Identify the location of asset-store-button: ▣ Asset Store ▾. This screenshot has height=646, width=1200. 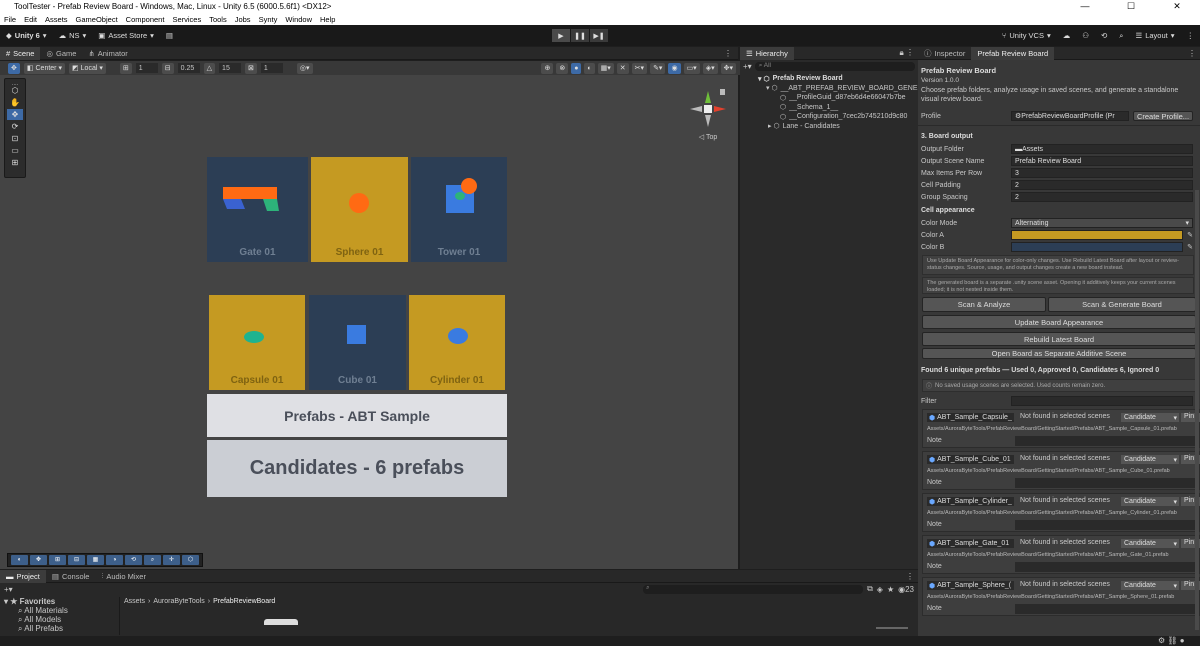
(126, 35).